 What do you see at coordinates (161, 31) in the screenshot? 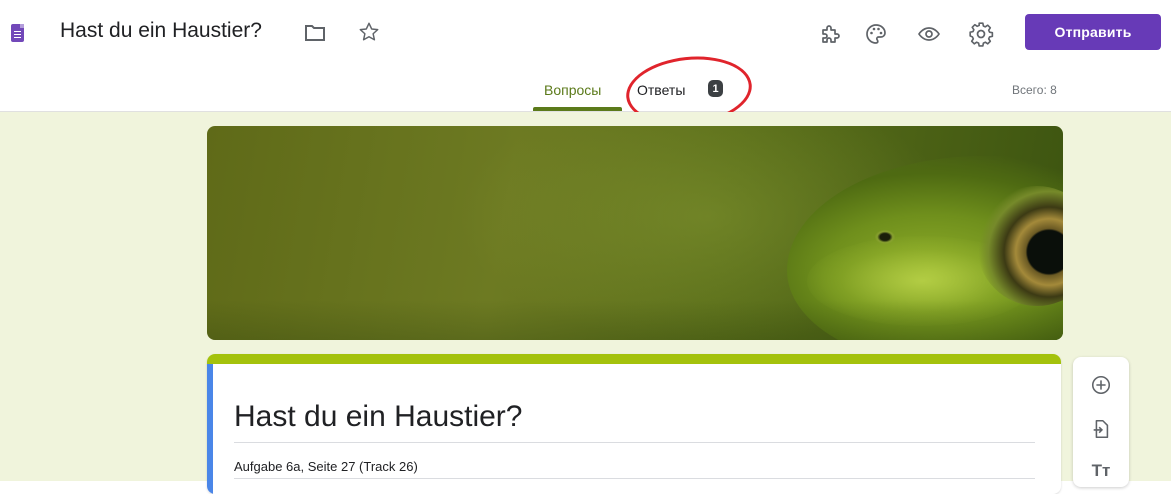
I see `document-title: Hast du ein Haustier?` at bounding box center [161, 31].